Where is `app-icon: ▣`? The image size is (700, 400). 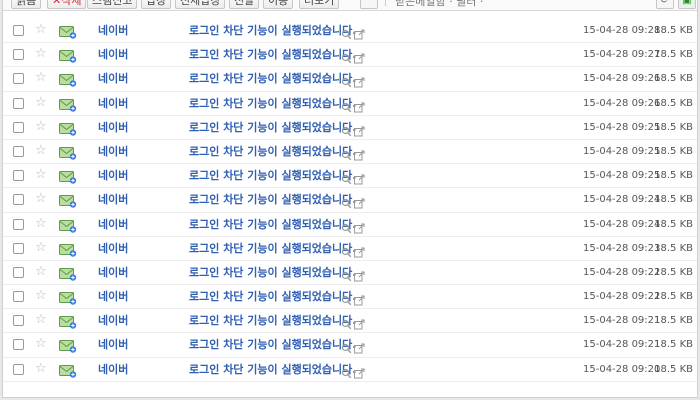 app-icon: ▣ is located at coordinates (687, 4).